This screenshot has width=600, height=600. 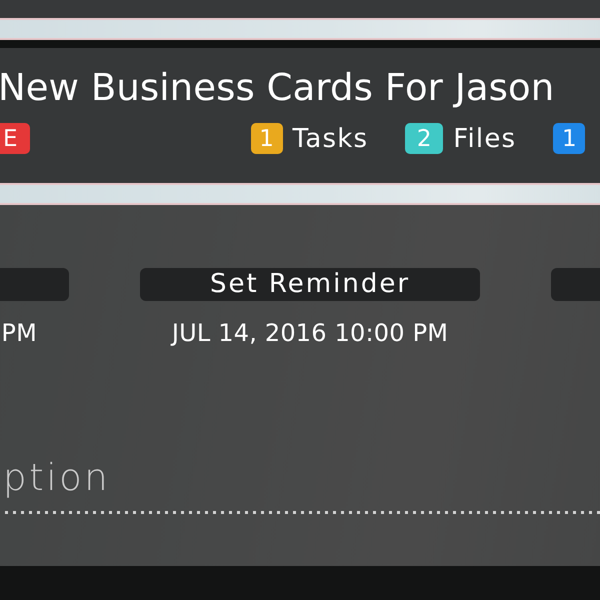 What do you see at coordinates (278, 88) in the screenshot?
I see `task-title: New Business Cards For Jason` at bounding box center [278, 88].